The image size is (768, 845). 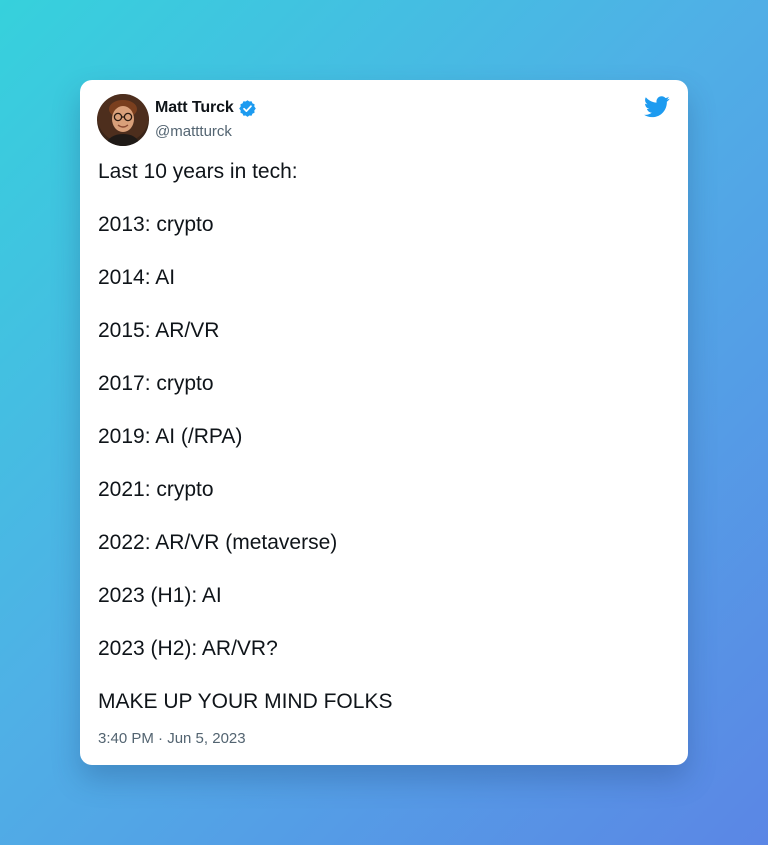 I want to click on tweet-line: 2013: crypto, so click(x=156, y=224).